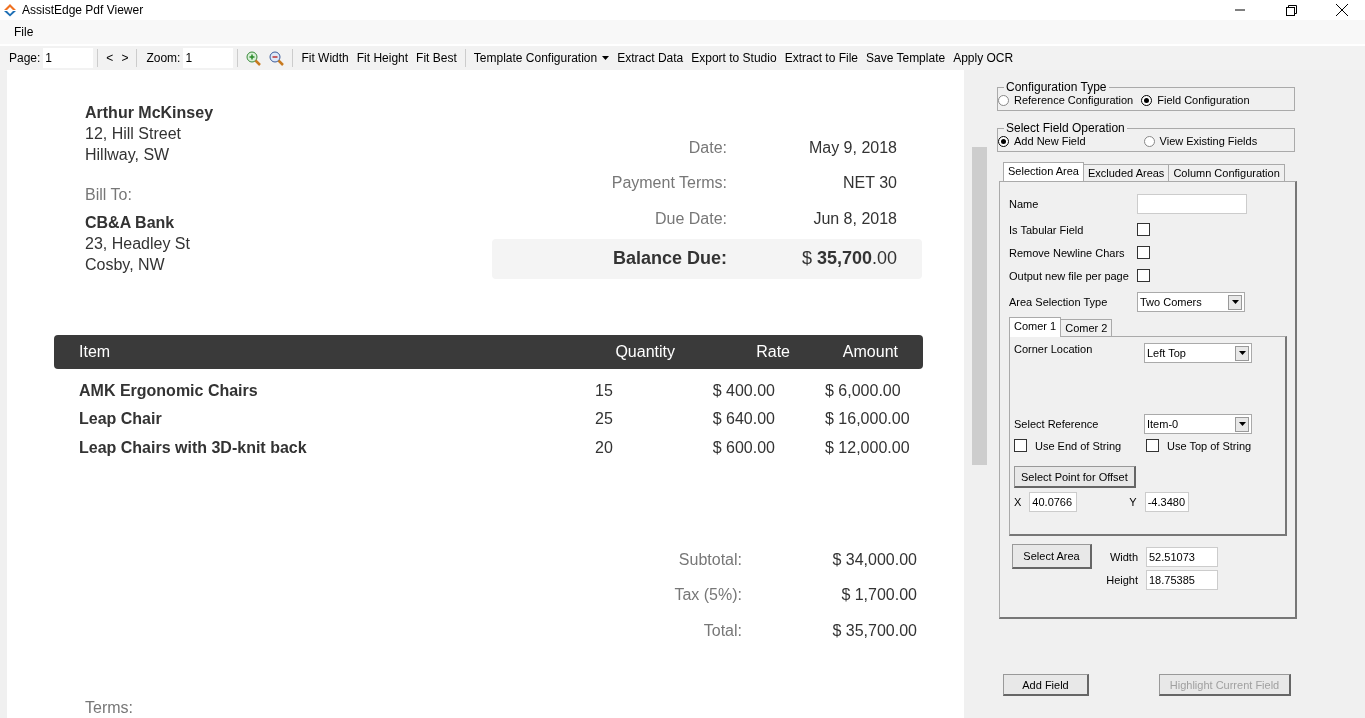 The width and height of the screenshot is (1365, 718). What do you see at coordinates (1057, 424) in the screenshot?
I see `field-label: Select Reference` at bounding box center [1057, 424].